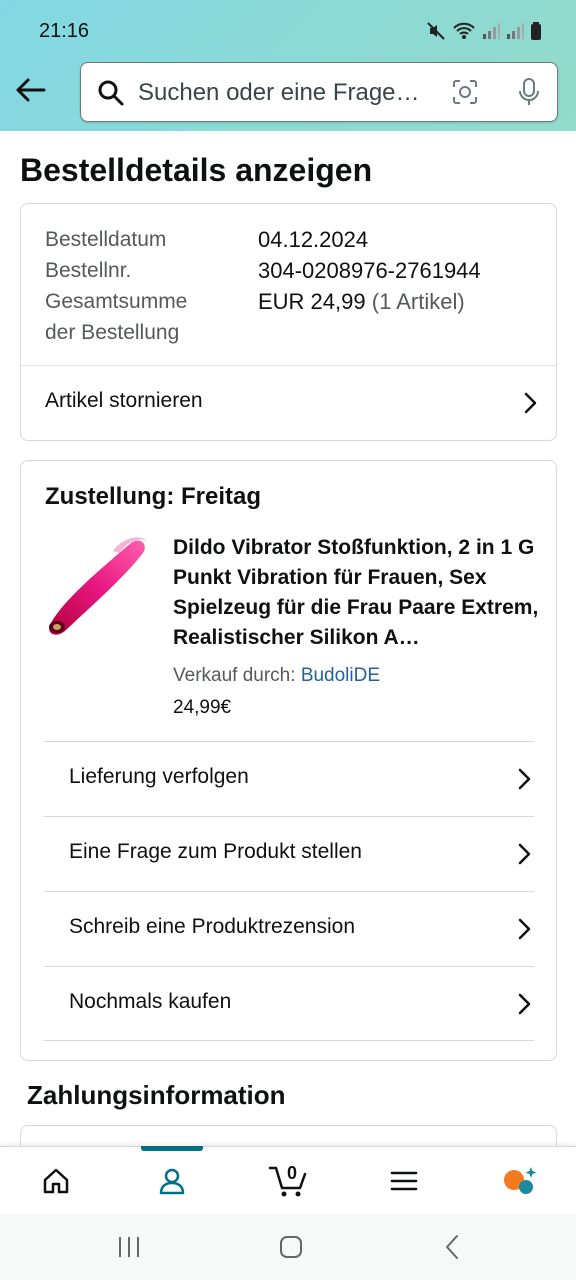 This screenshot has width=576, height=1280. Describe the element at coordinates (291, 1249) in the screenshot. I see `home-button-icon` at that location.